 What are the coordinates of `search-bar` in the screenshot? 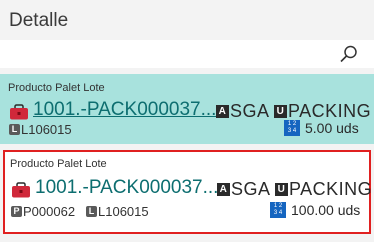 It's located at (187, 54).